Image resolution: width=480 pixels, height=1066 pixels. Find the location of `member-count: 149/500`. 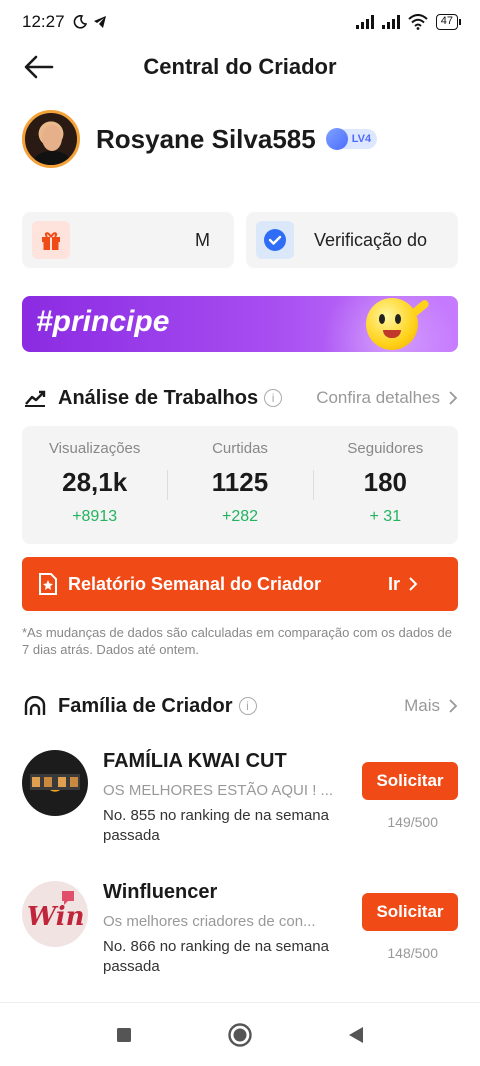

member-count: 149/500 is located at coordinates (412, 822).